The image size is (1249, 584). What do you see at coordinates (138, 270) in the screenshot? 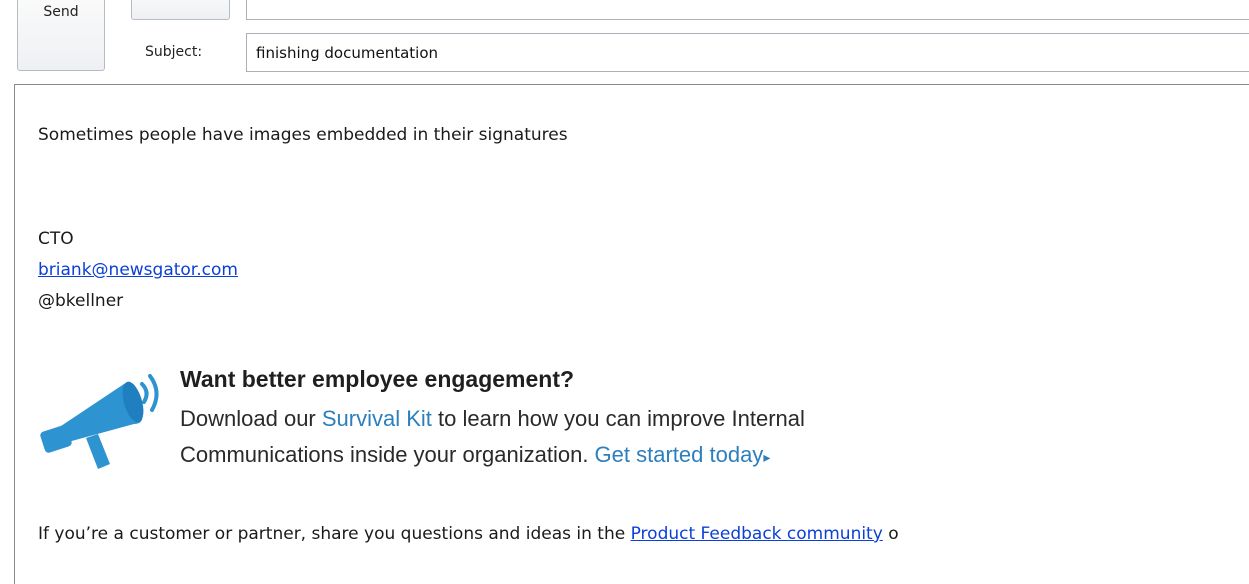
I see `signature-email-link: briank@newsgator.com` at bounding box center [138, 270].